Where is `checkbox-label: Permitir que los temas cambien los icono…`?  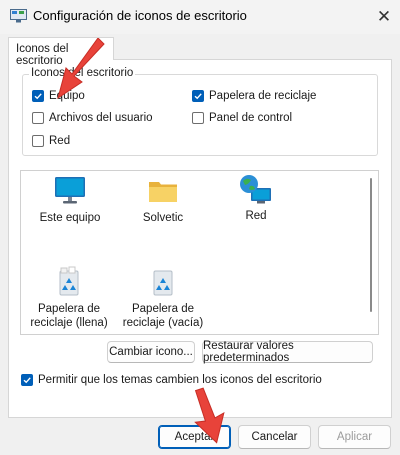
checkbox-label: Permitir que los temas cambien los icono… is located at coordinates (180, 380).